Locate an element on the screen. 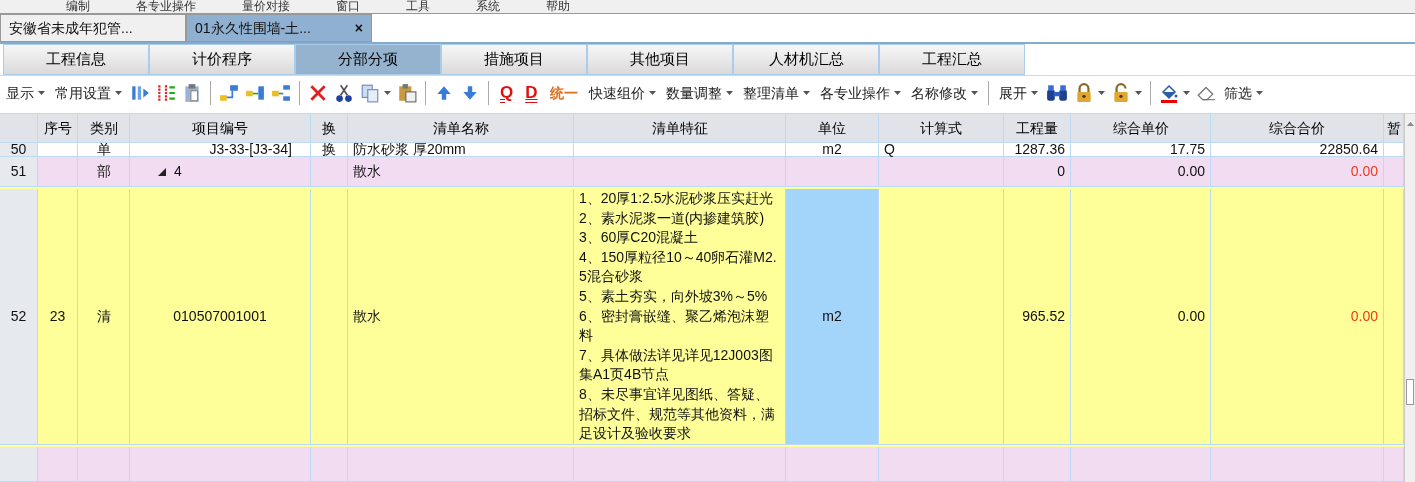  menu-item: 窗口 is located at coordinates (348, 6).